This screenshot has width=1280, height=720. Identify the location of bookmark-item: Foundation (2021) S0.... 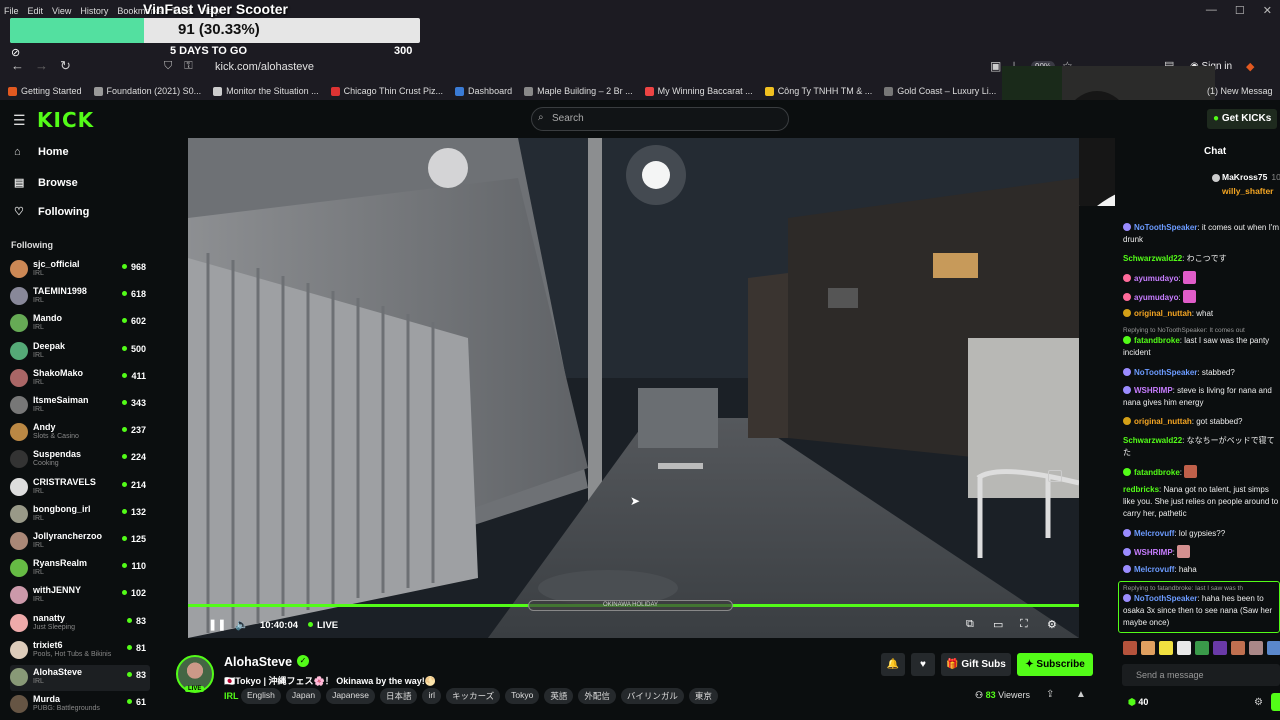
(147, 91).